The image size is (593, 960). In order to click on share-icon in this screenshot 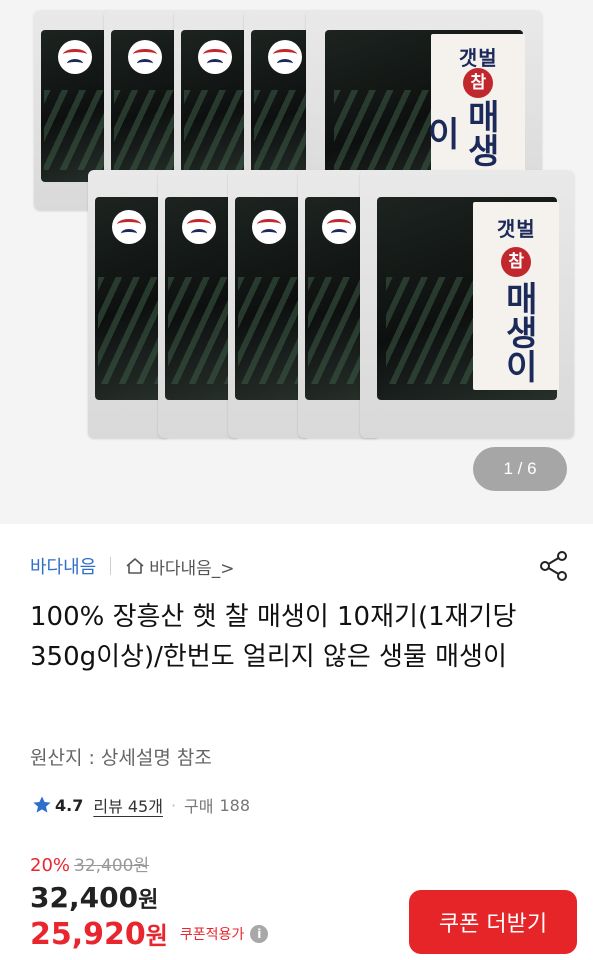, I will do `click(554, 566)`.